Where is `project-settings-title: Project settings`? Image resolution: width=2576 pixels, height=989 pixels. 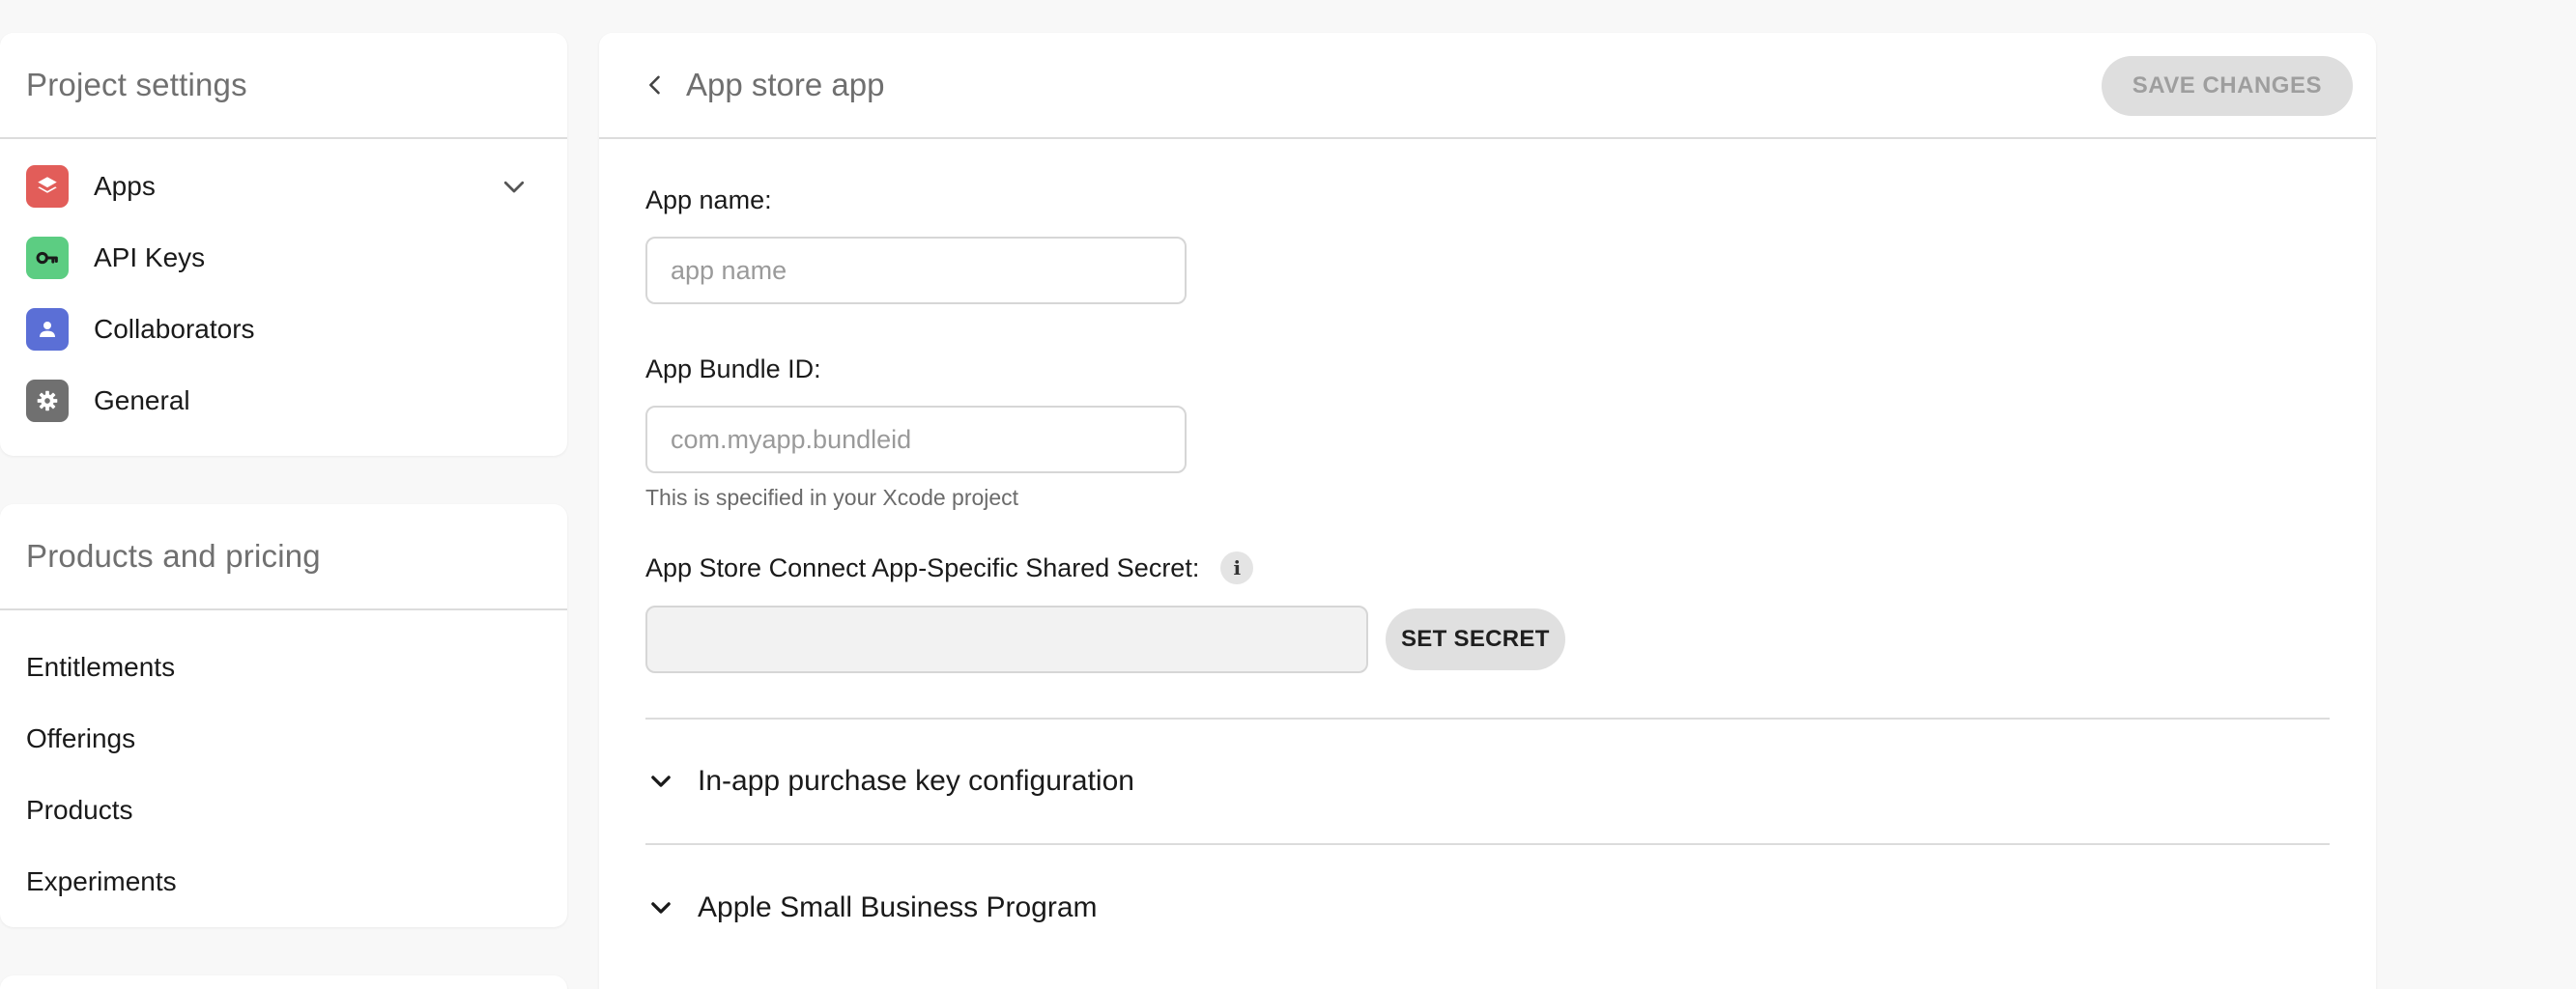 project-settings-title: Project settings is located at coordinates (136, 84).